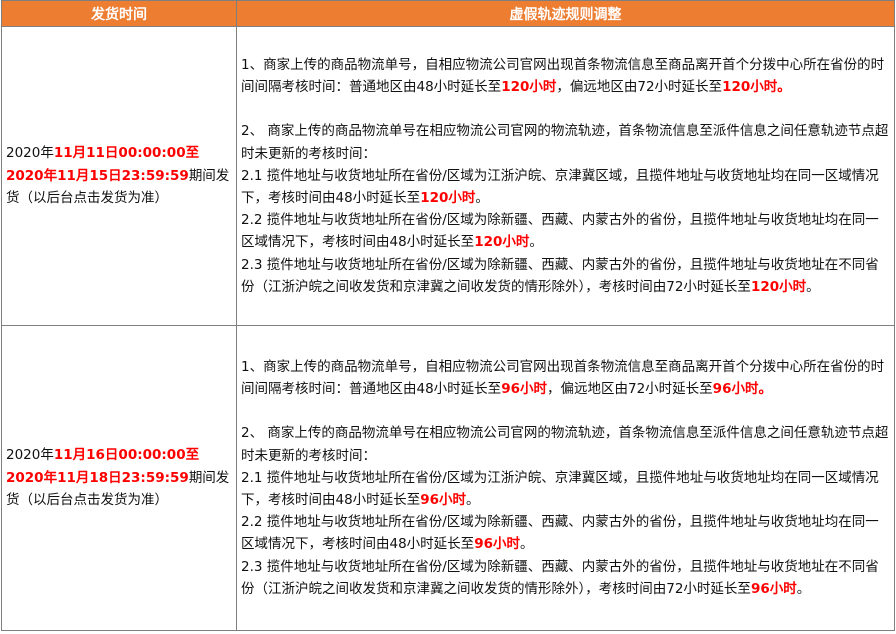 The image size is (896, 634). I want to click on rule-2-2-value: 96小时, so click(497, 544).